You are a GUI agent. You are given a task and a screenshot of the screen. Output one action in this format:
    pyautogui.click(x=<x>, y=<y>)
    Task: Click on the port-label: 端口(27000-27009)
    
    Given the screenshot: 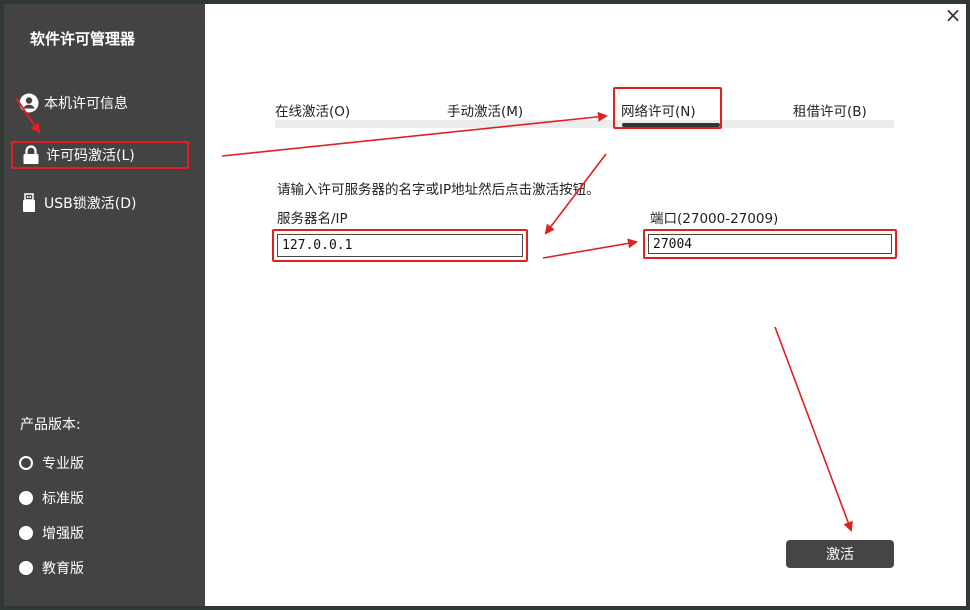 What is the action you would take?
    pyautogui.click(x=714, y=219)
    